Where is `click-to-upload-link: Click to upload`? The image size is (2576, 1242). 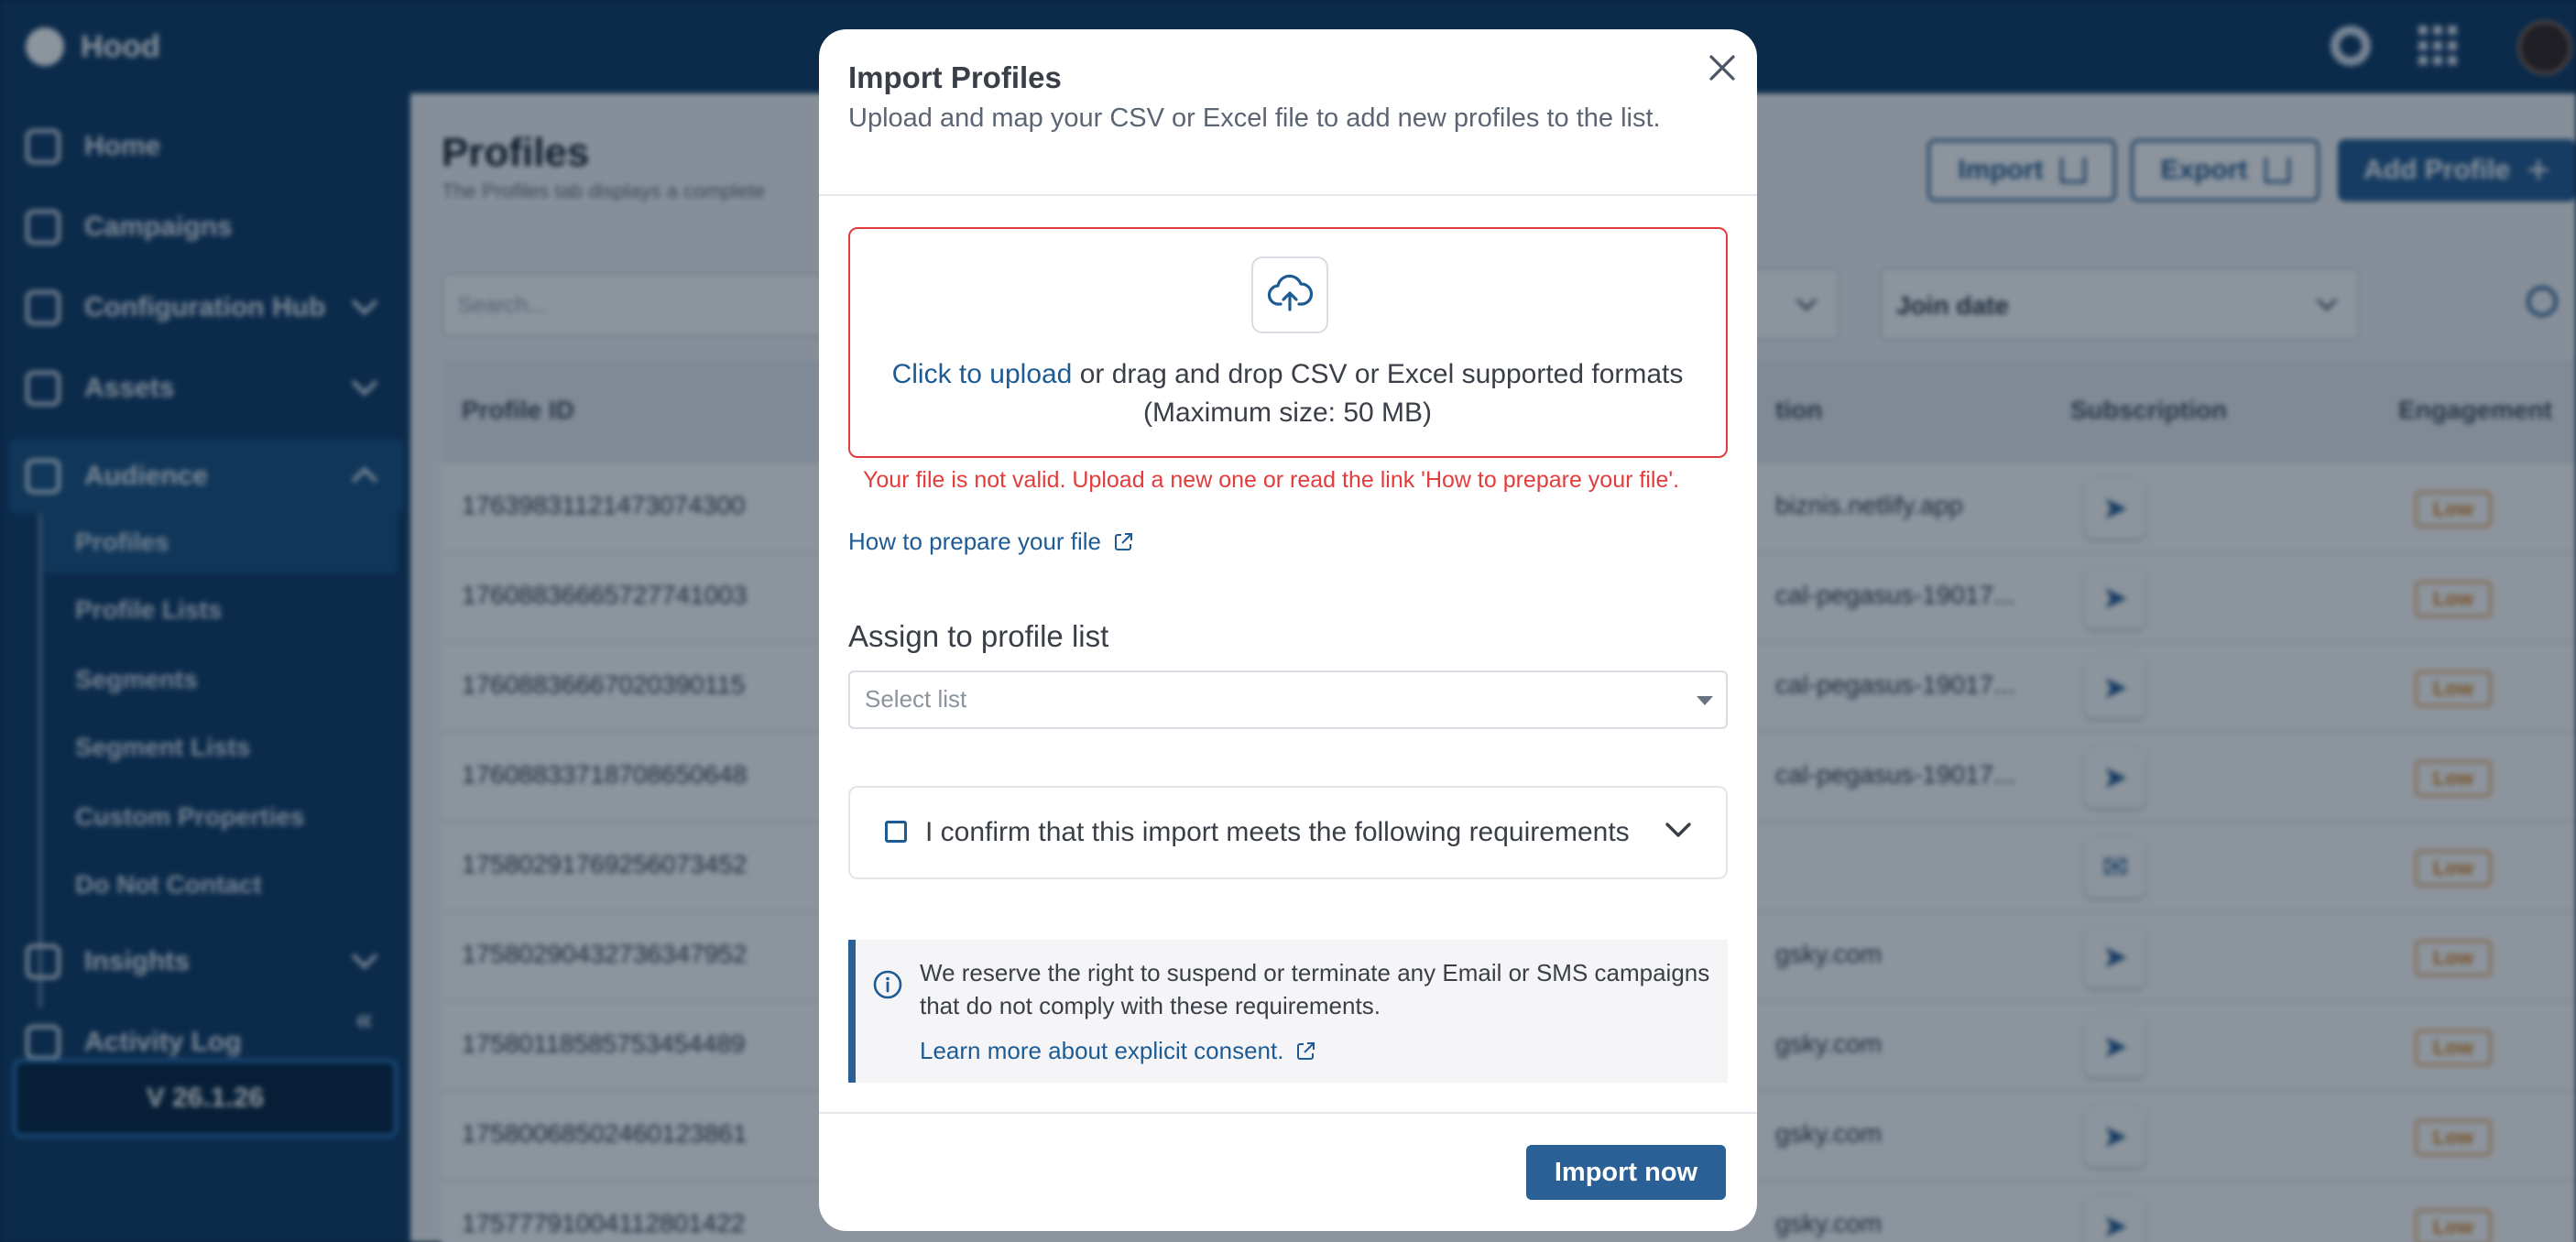 click-to-upload-link: Click to upload is located at coordinates (982, 374).